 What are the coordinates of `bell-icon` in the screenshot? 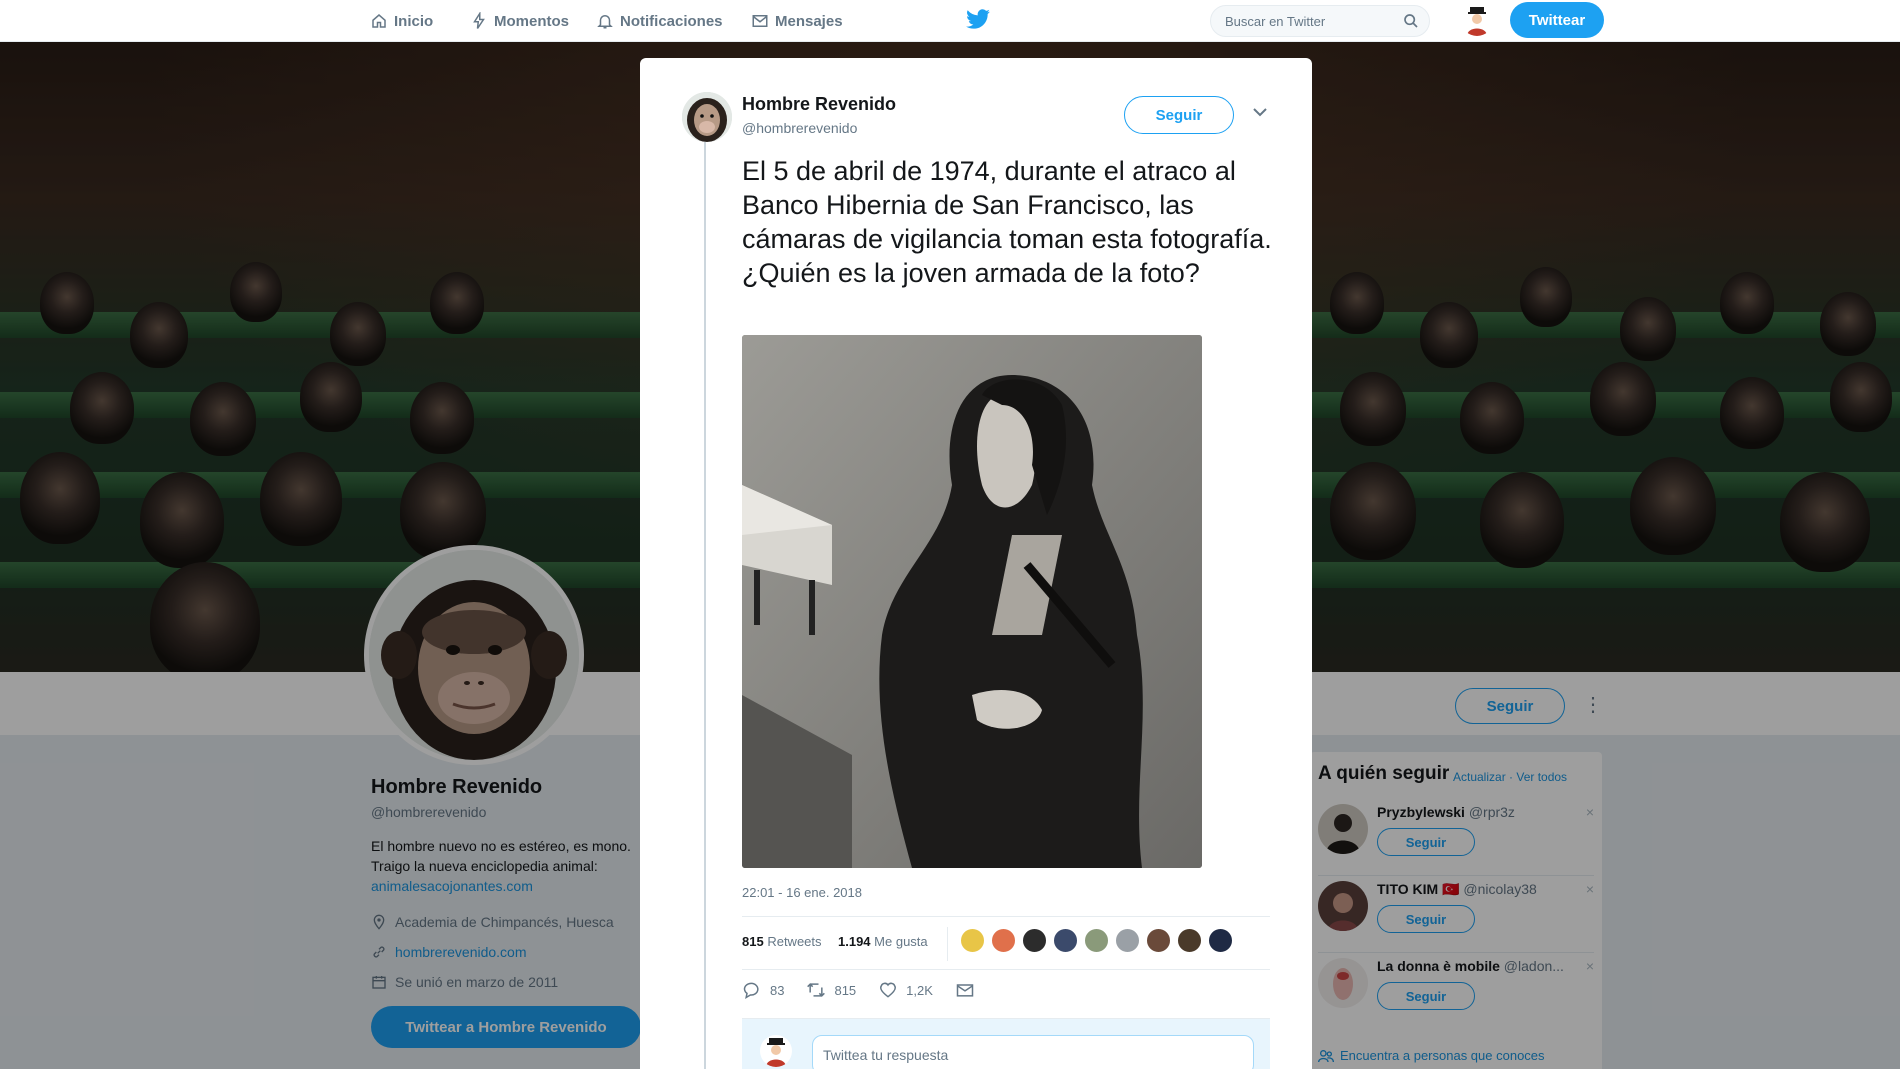 It's located at (605, 22).